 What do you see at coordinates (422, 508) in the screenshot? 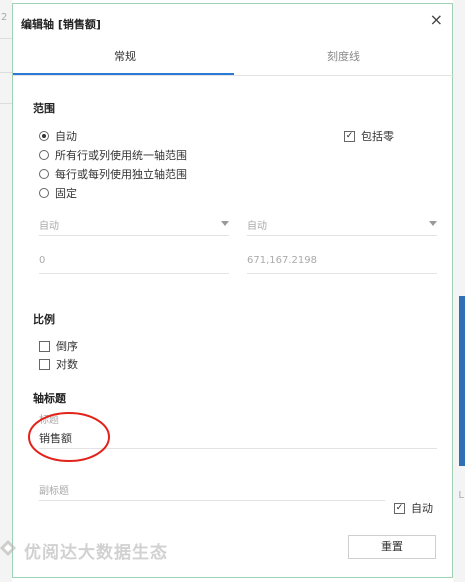
I see `checkbox-label: 自动` at bounding box center [422, 508].